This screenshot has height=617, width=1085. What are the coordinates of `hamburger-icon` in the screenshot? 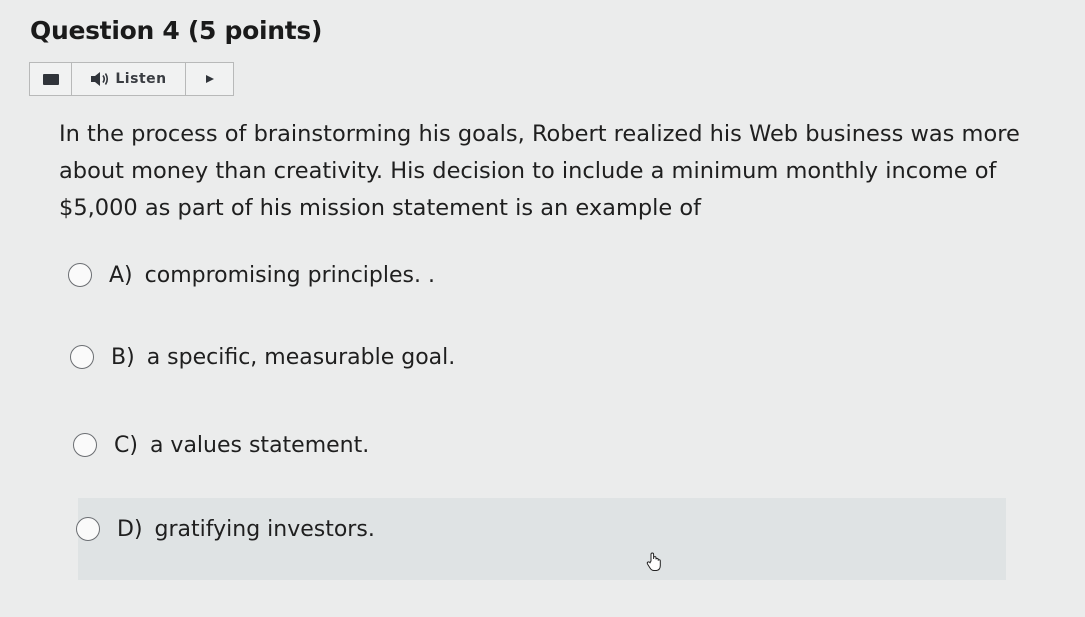 It's located at (50, 79).